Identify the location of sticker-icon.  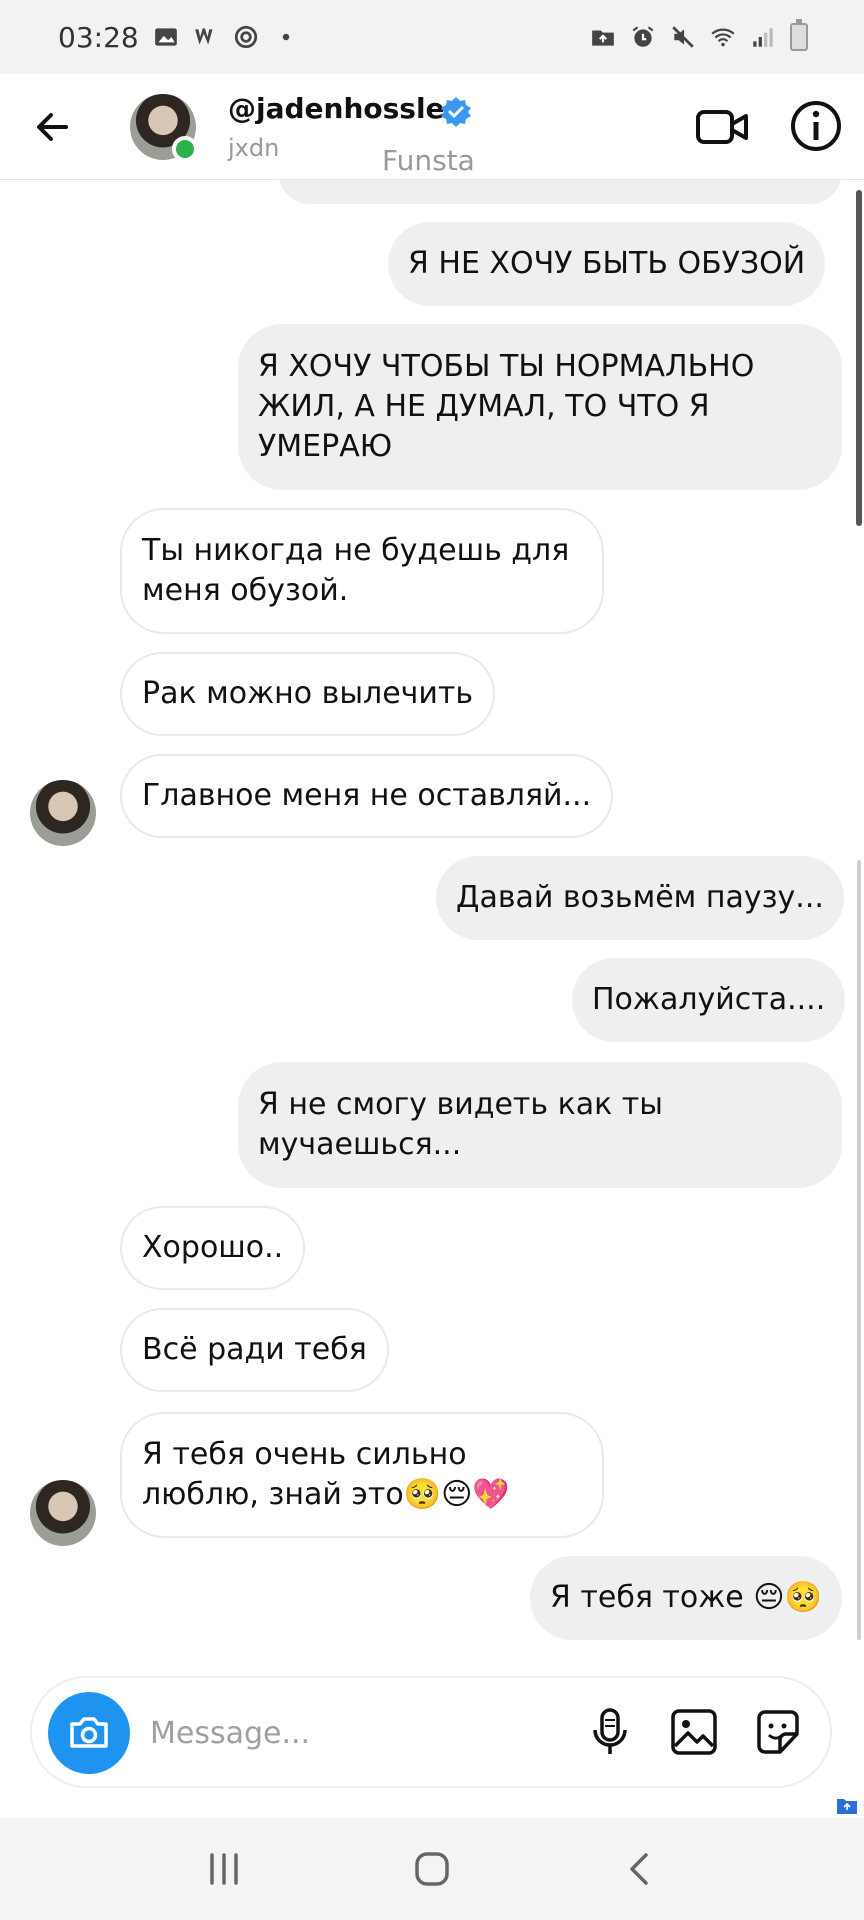
(778, 1732).